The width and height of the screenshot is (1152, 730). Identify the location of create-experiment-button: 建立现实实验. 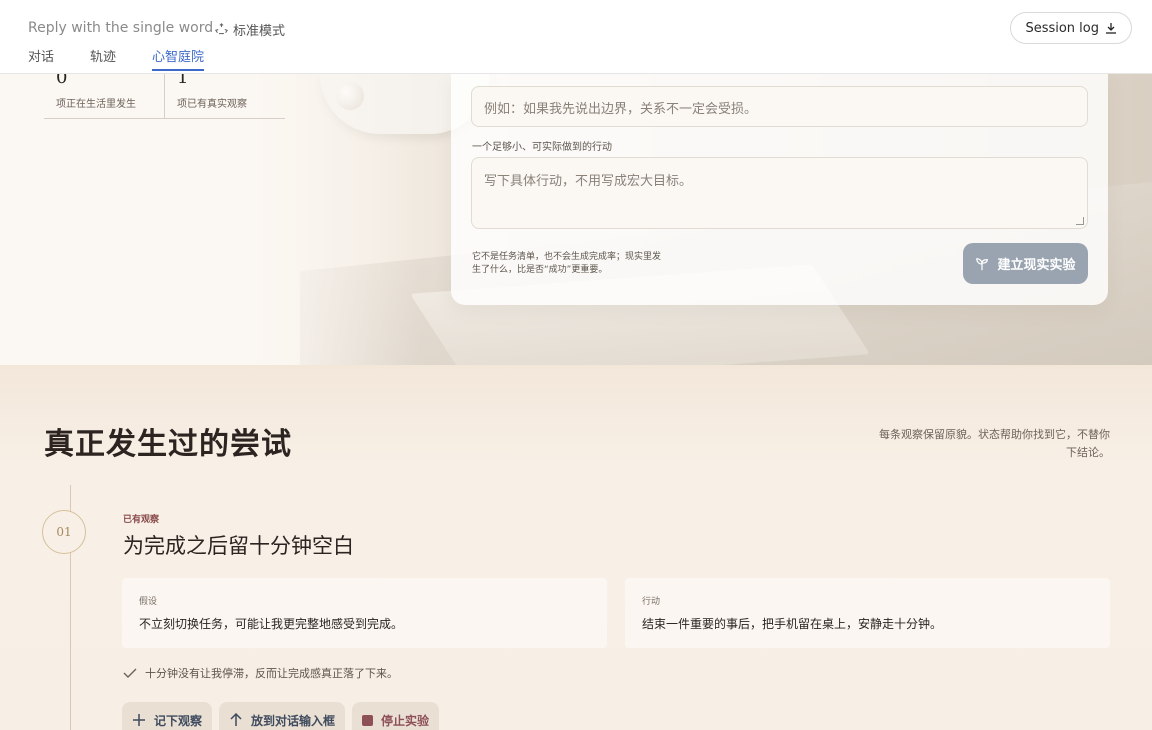
(1025, 263).